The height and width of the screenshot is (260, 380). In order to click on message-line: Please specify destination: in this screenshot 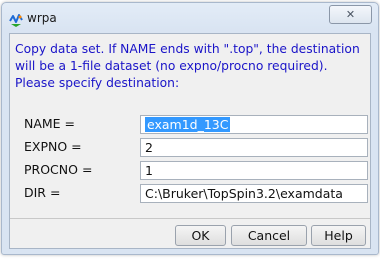, I will do `click(97, 83)`.